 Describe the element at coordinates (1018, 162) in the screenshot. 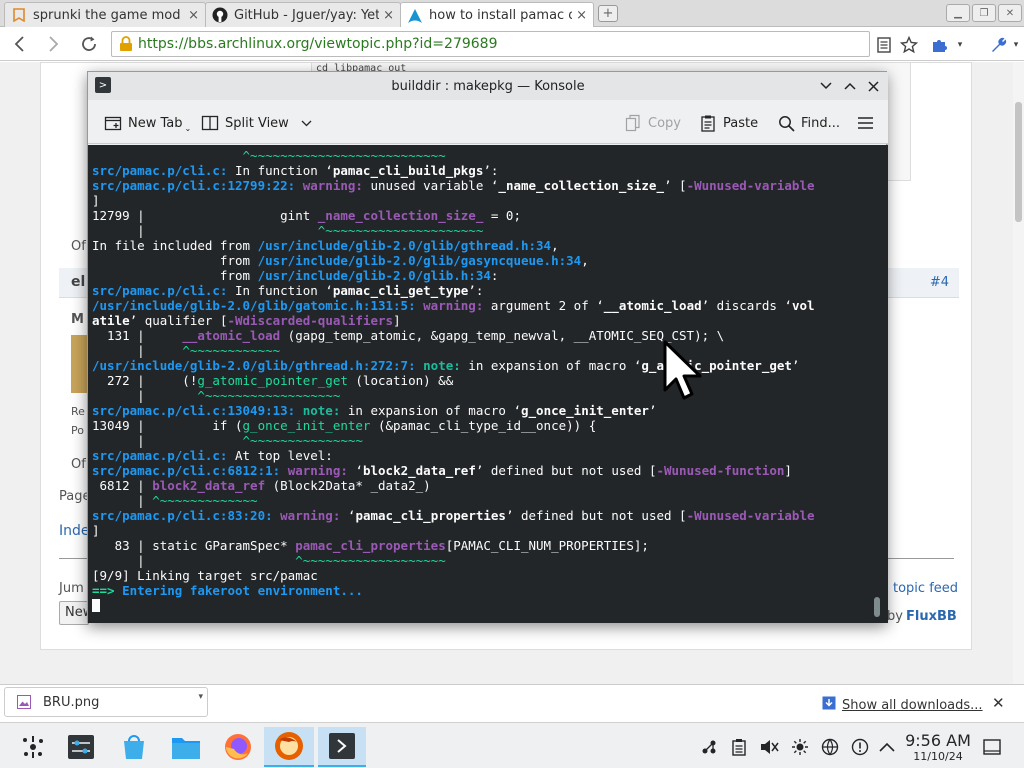

I see `scroll-thumb` at that location.